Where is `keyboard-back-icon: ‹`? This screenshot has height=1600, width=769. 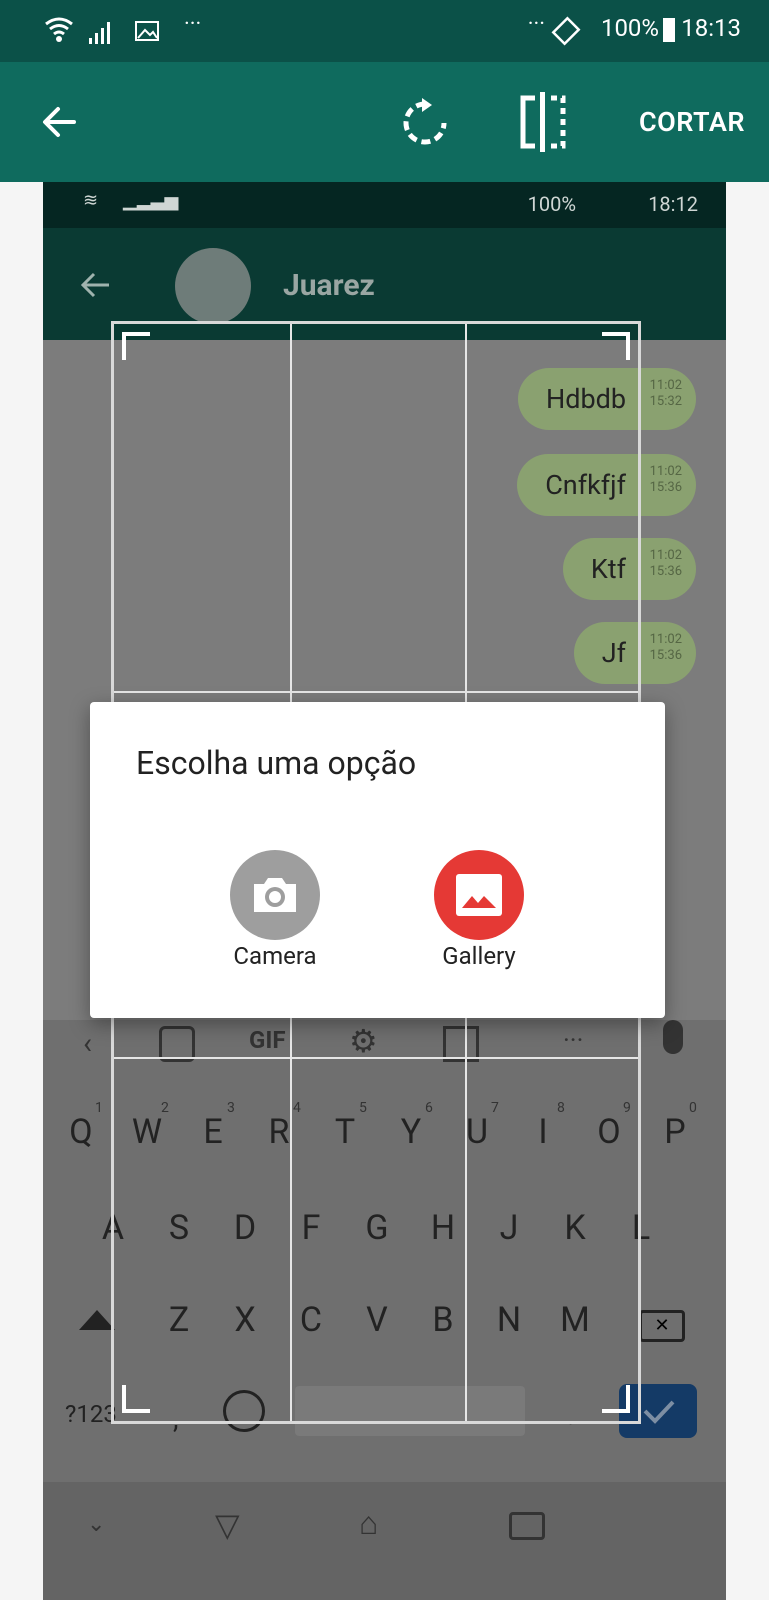
keyboard-back-icon: ‹ is located at coordinates (88, 1043).